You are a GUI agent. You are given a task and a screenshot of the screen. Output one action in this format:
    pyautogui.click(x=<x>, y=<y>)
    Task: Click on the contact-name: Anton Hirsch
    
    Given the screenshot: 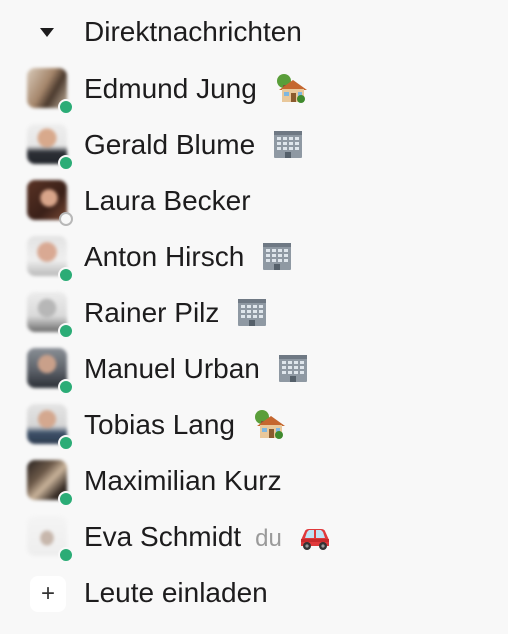 What is the action you would take?
    pyautogui.click(x=164, y=256)
    